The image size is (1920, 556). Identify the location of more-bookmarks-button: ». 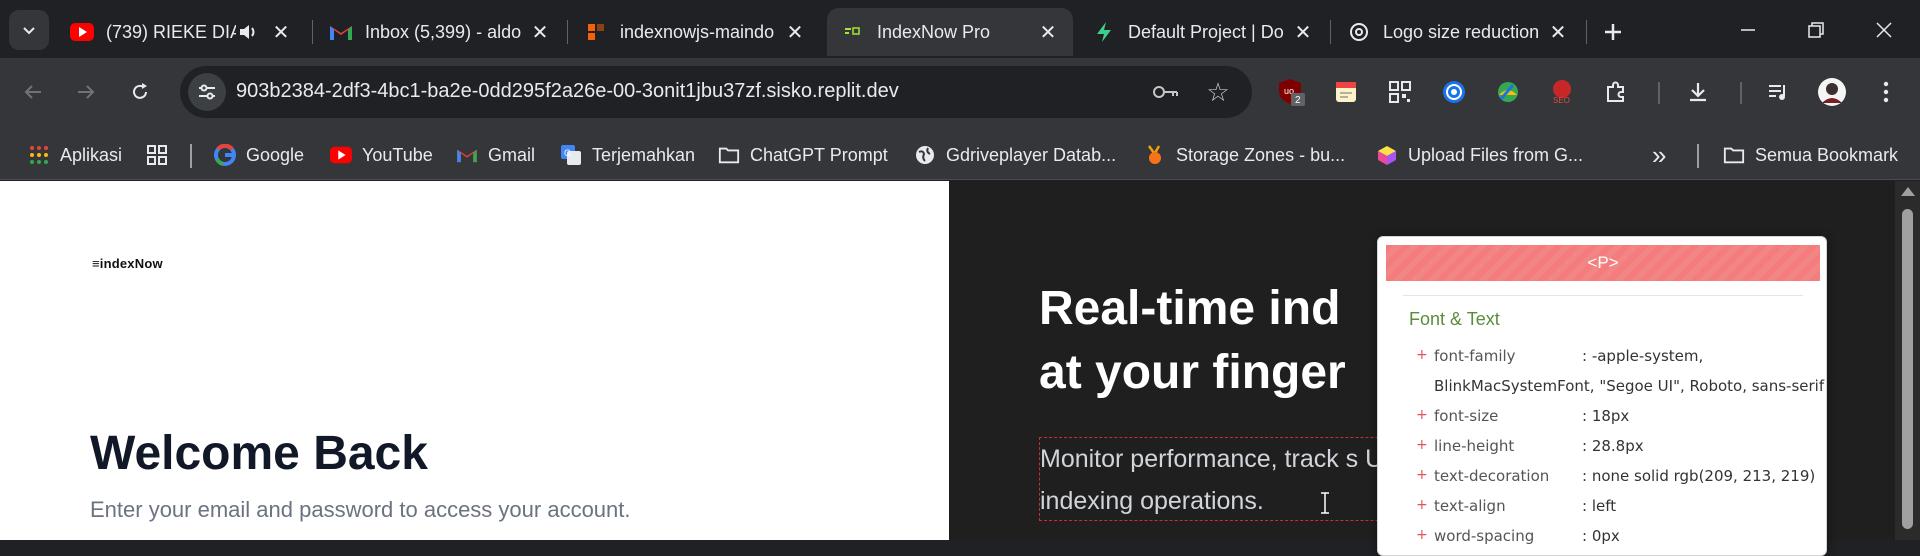
(1659, 155).